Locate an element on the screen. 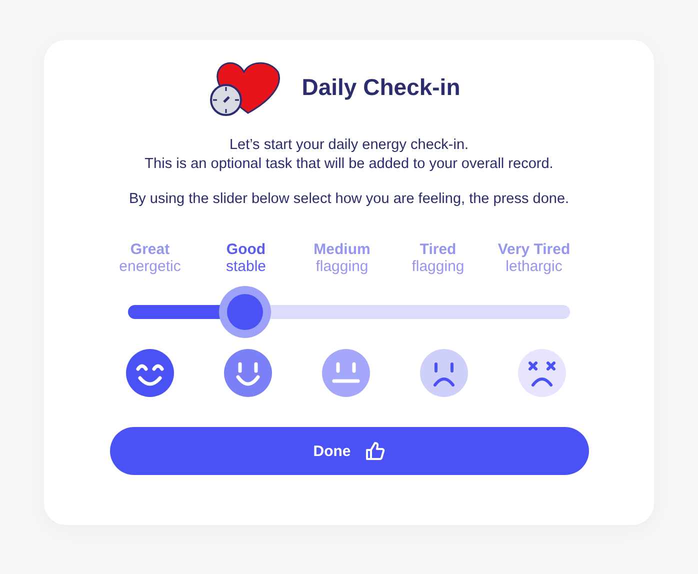 The width and height of the screenshot is (698, 574). intro-text: Let’s start your daily energy check-in. is located at coordinates (349, 145).